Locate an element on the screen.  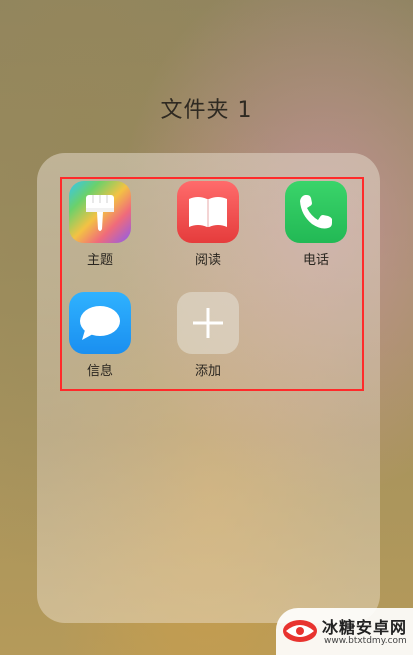
app-label: 信息 is located at coordinates (99, 371).